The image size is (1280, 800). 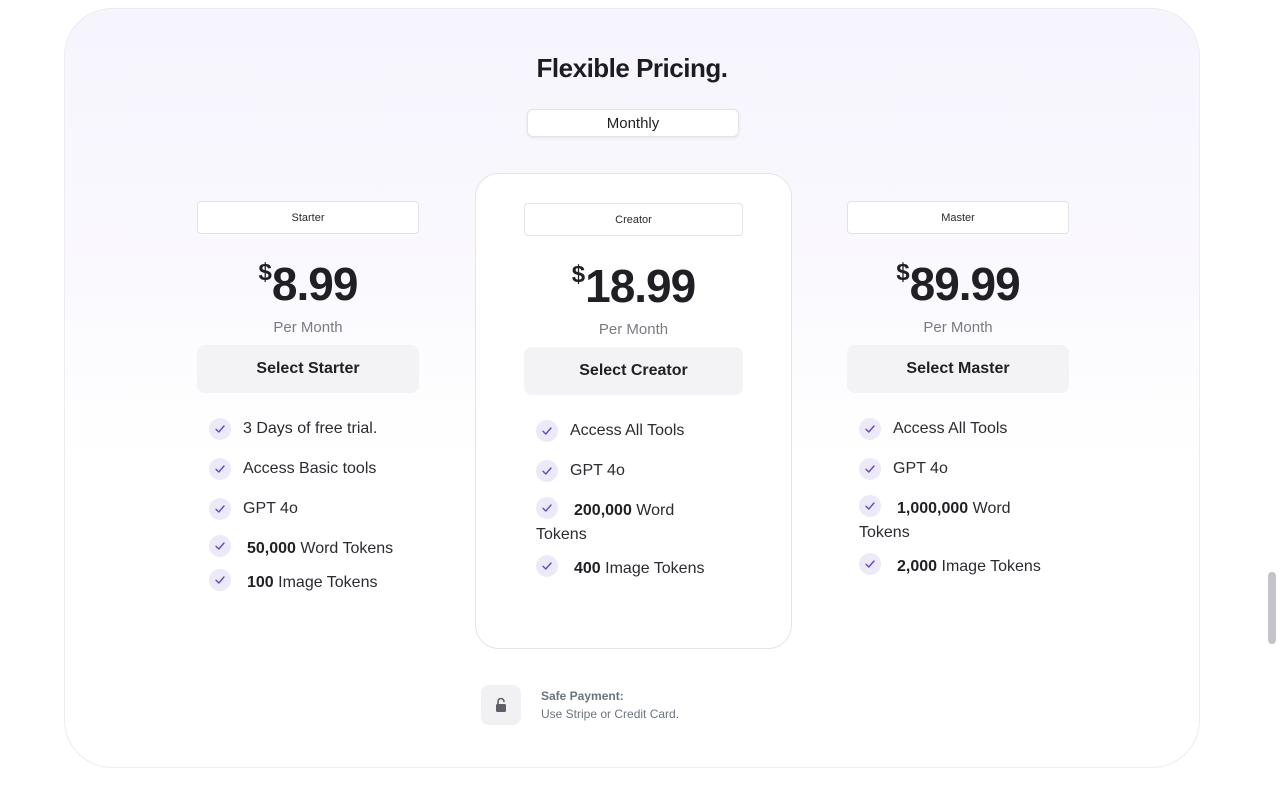 What do you see at coordinates (633, 219) in the screenshot?
I see `plan-name-badge: Creator` at bounding box center [633, 219].